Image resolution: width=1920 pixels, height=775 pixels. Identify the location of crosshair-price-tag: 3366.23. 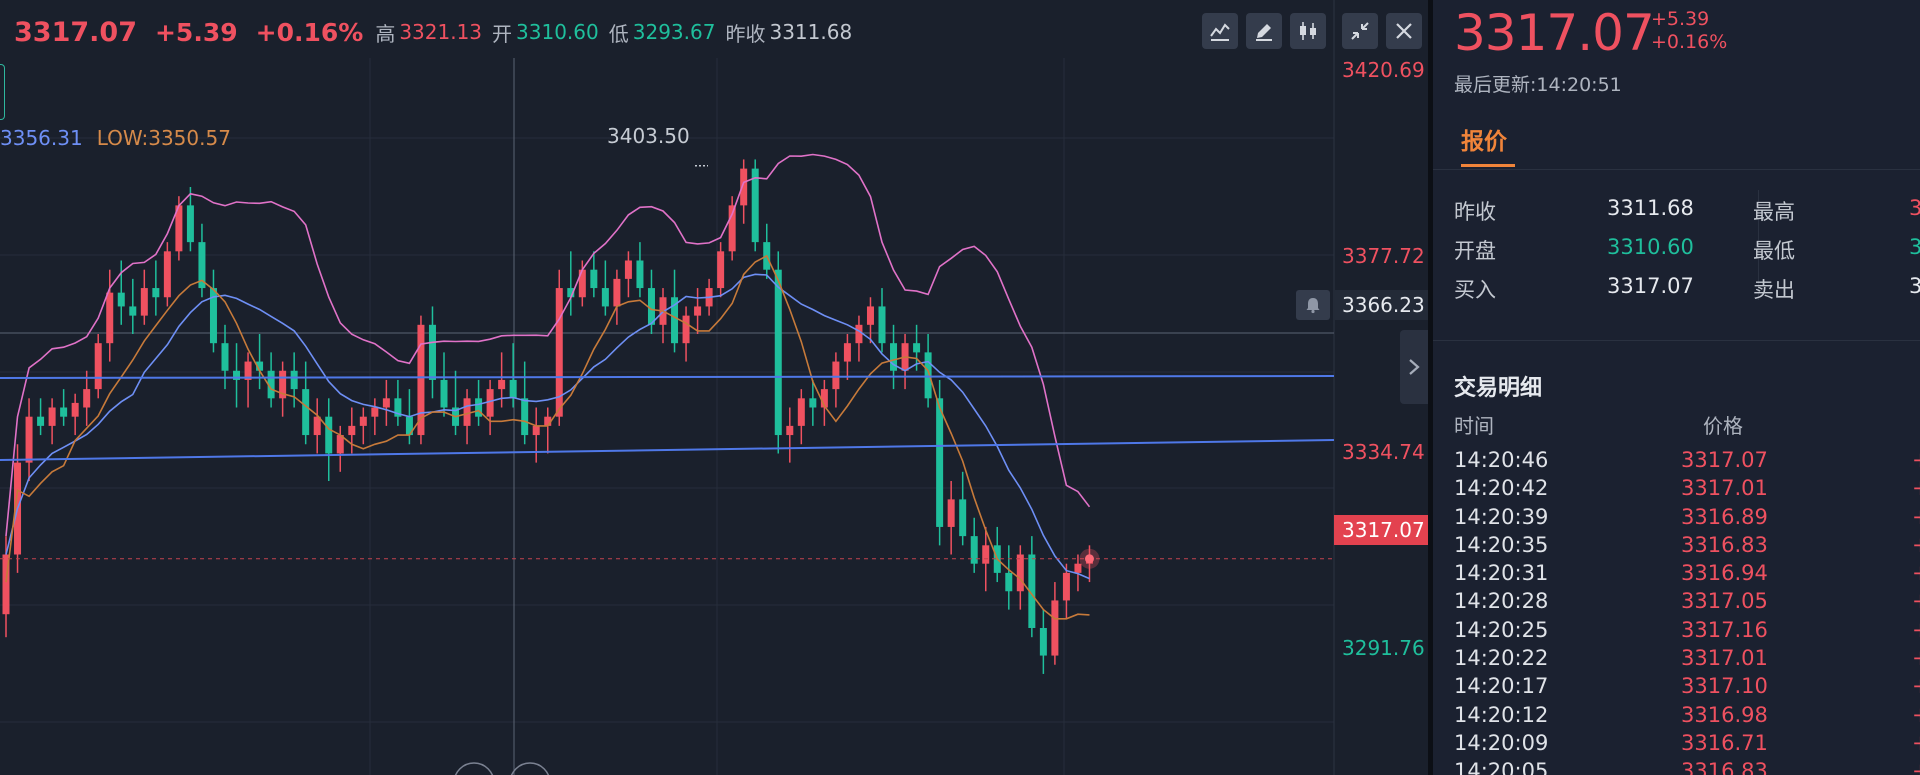
(1381, 305).